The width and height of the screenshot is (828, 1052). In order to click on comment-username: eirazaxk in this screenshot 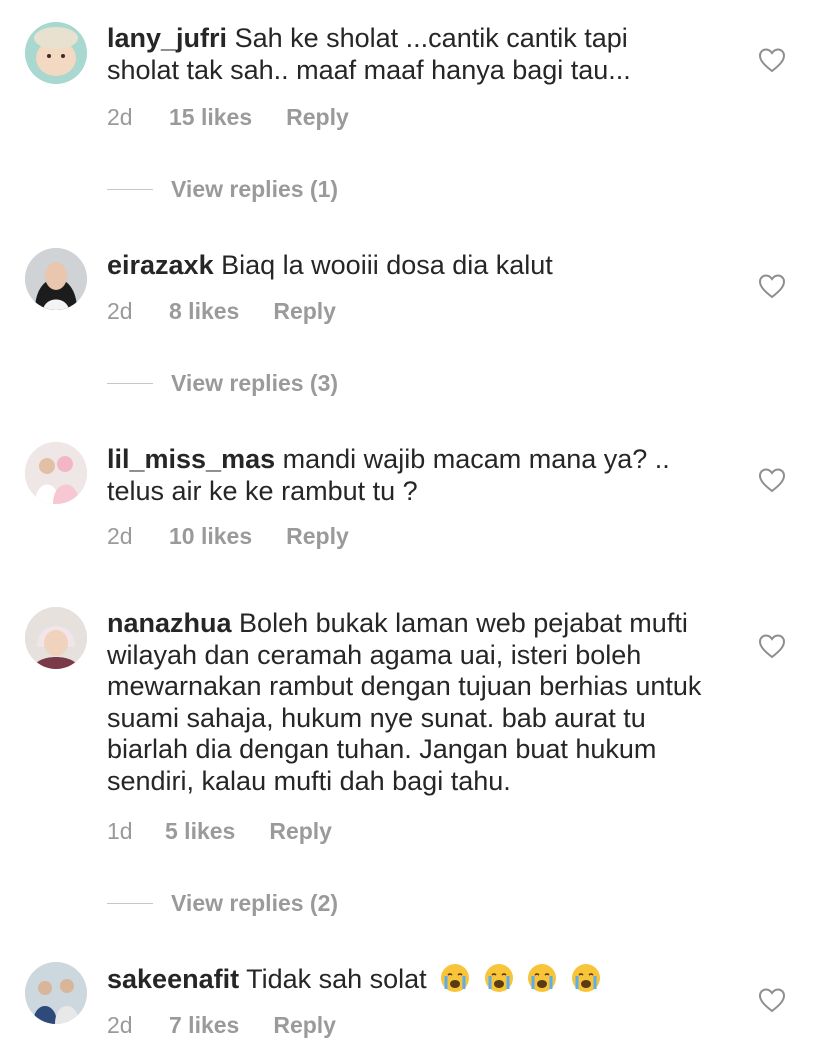, I will do `click(160, 265)`.